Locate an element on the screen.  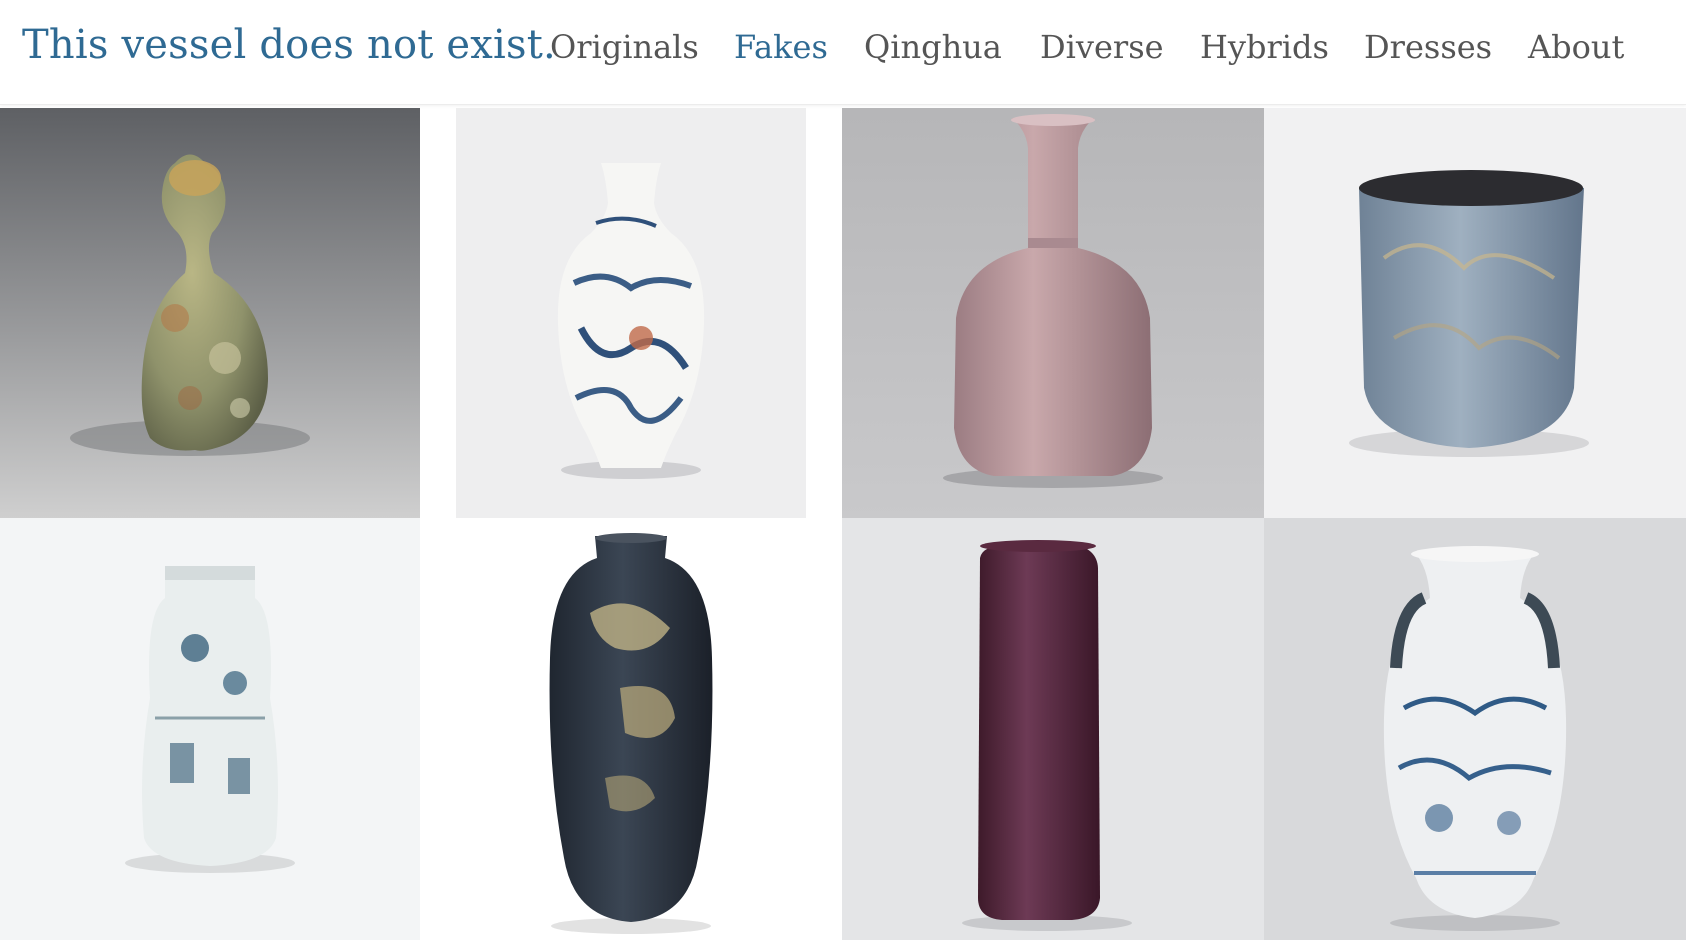
nav-originals: Originals is located at coordinates (624, 47).